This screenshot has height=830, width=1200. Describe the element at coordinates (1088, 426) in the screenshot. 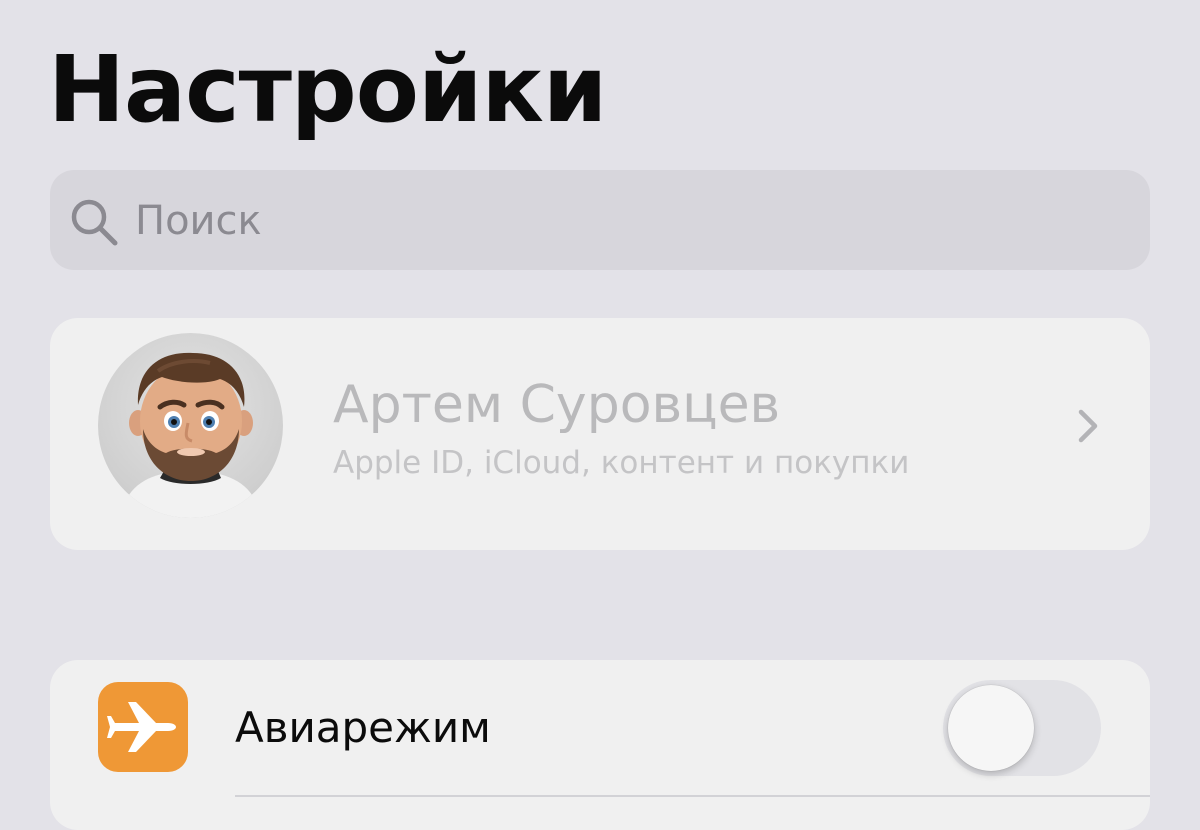

I see `chevron-right-icon` at that location.